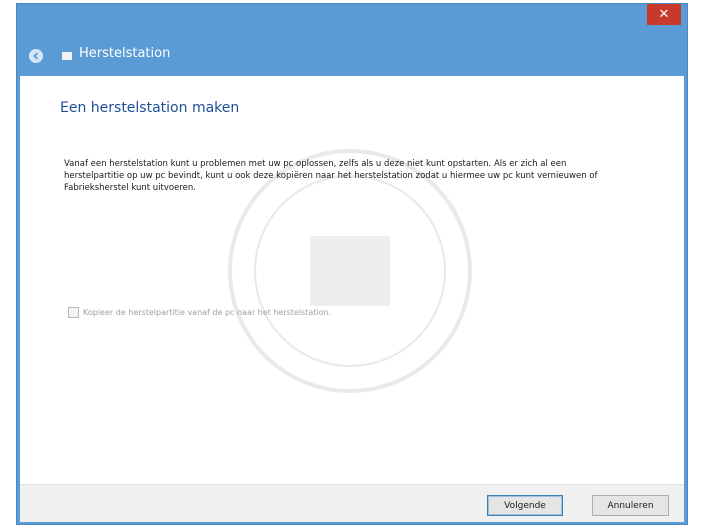 The height and width of the screenshot is (528, 704). What do you see at coordinates (150, 108) in the screenshot?
I see `page-heading: Een herstelstation maken` at bounding box center [150, 108].